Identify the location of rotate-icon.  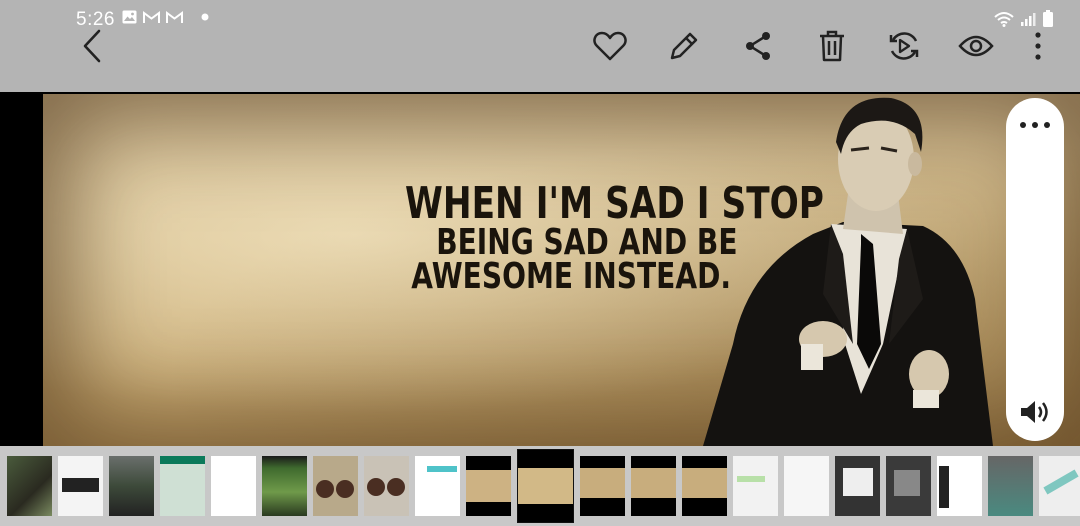
(904, 46).